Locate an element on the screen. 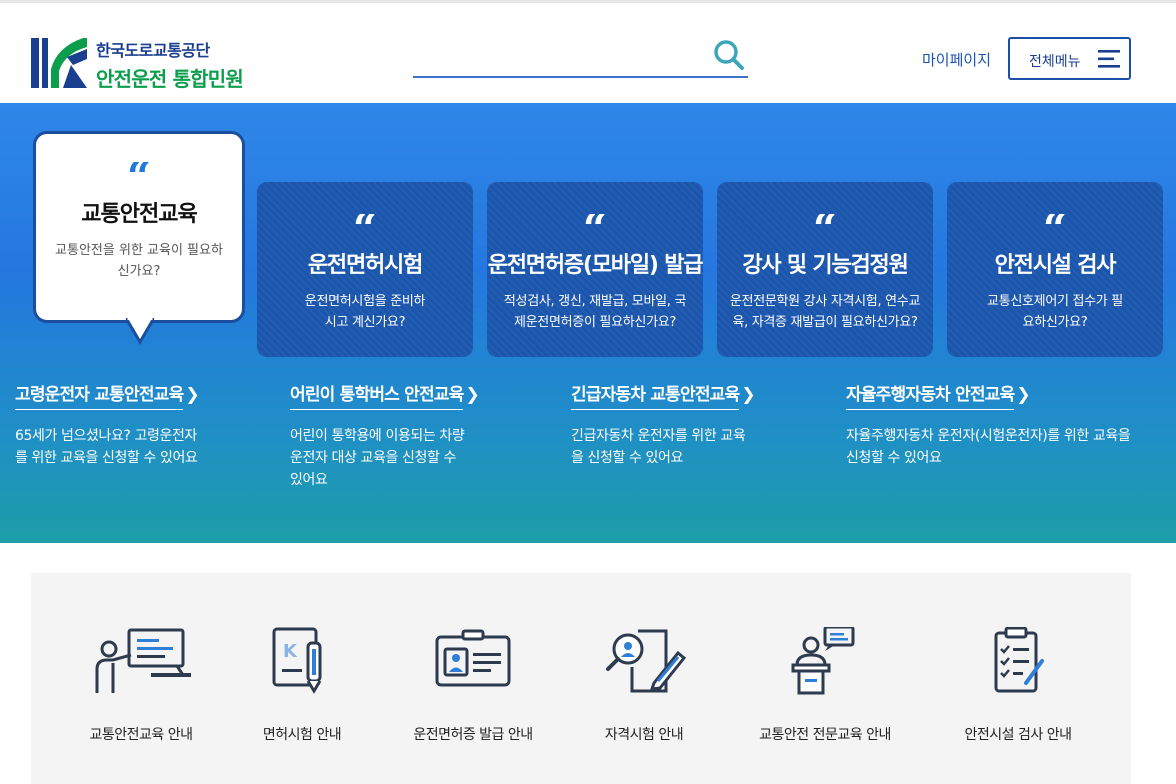  lecturer-podium-icon is located at coordinates (823, 661).